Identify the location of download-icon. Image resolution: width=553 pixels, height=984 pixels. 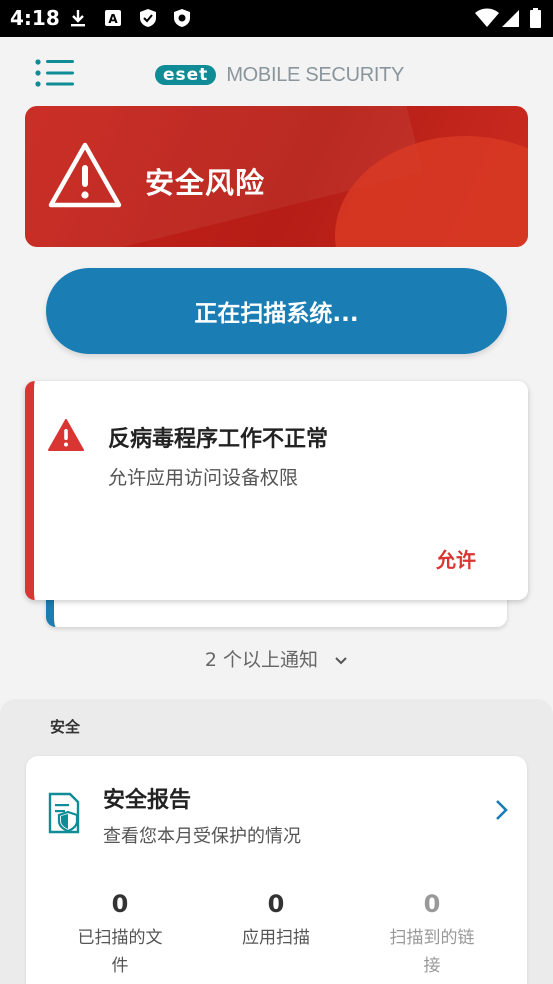
(78, 18).